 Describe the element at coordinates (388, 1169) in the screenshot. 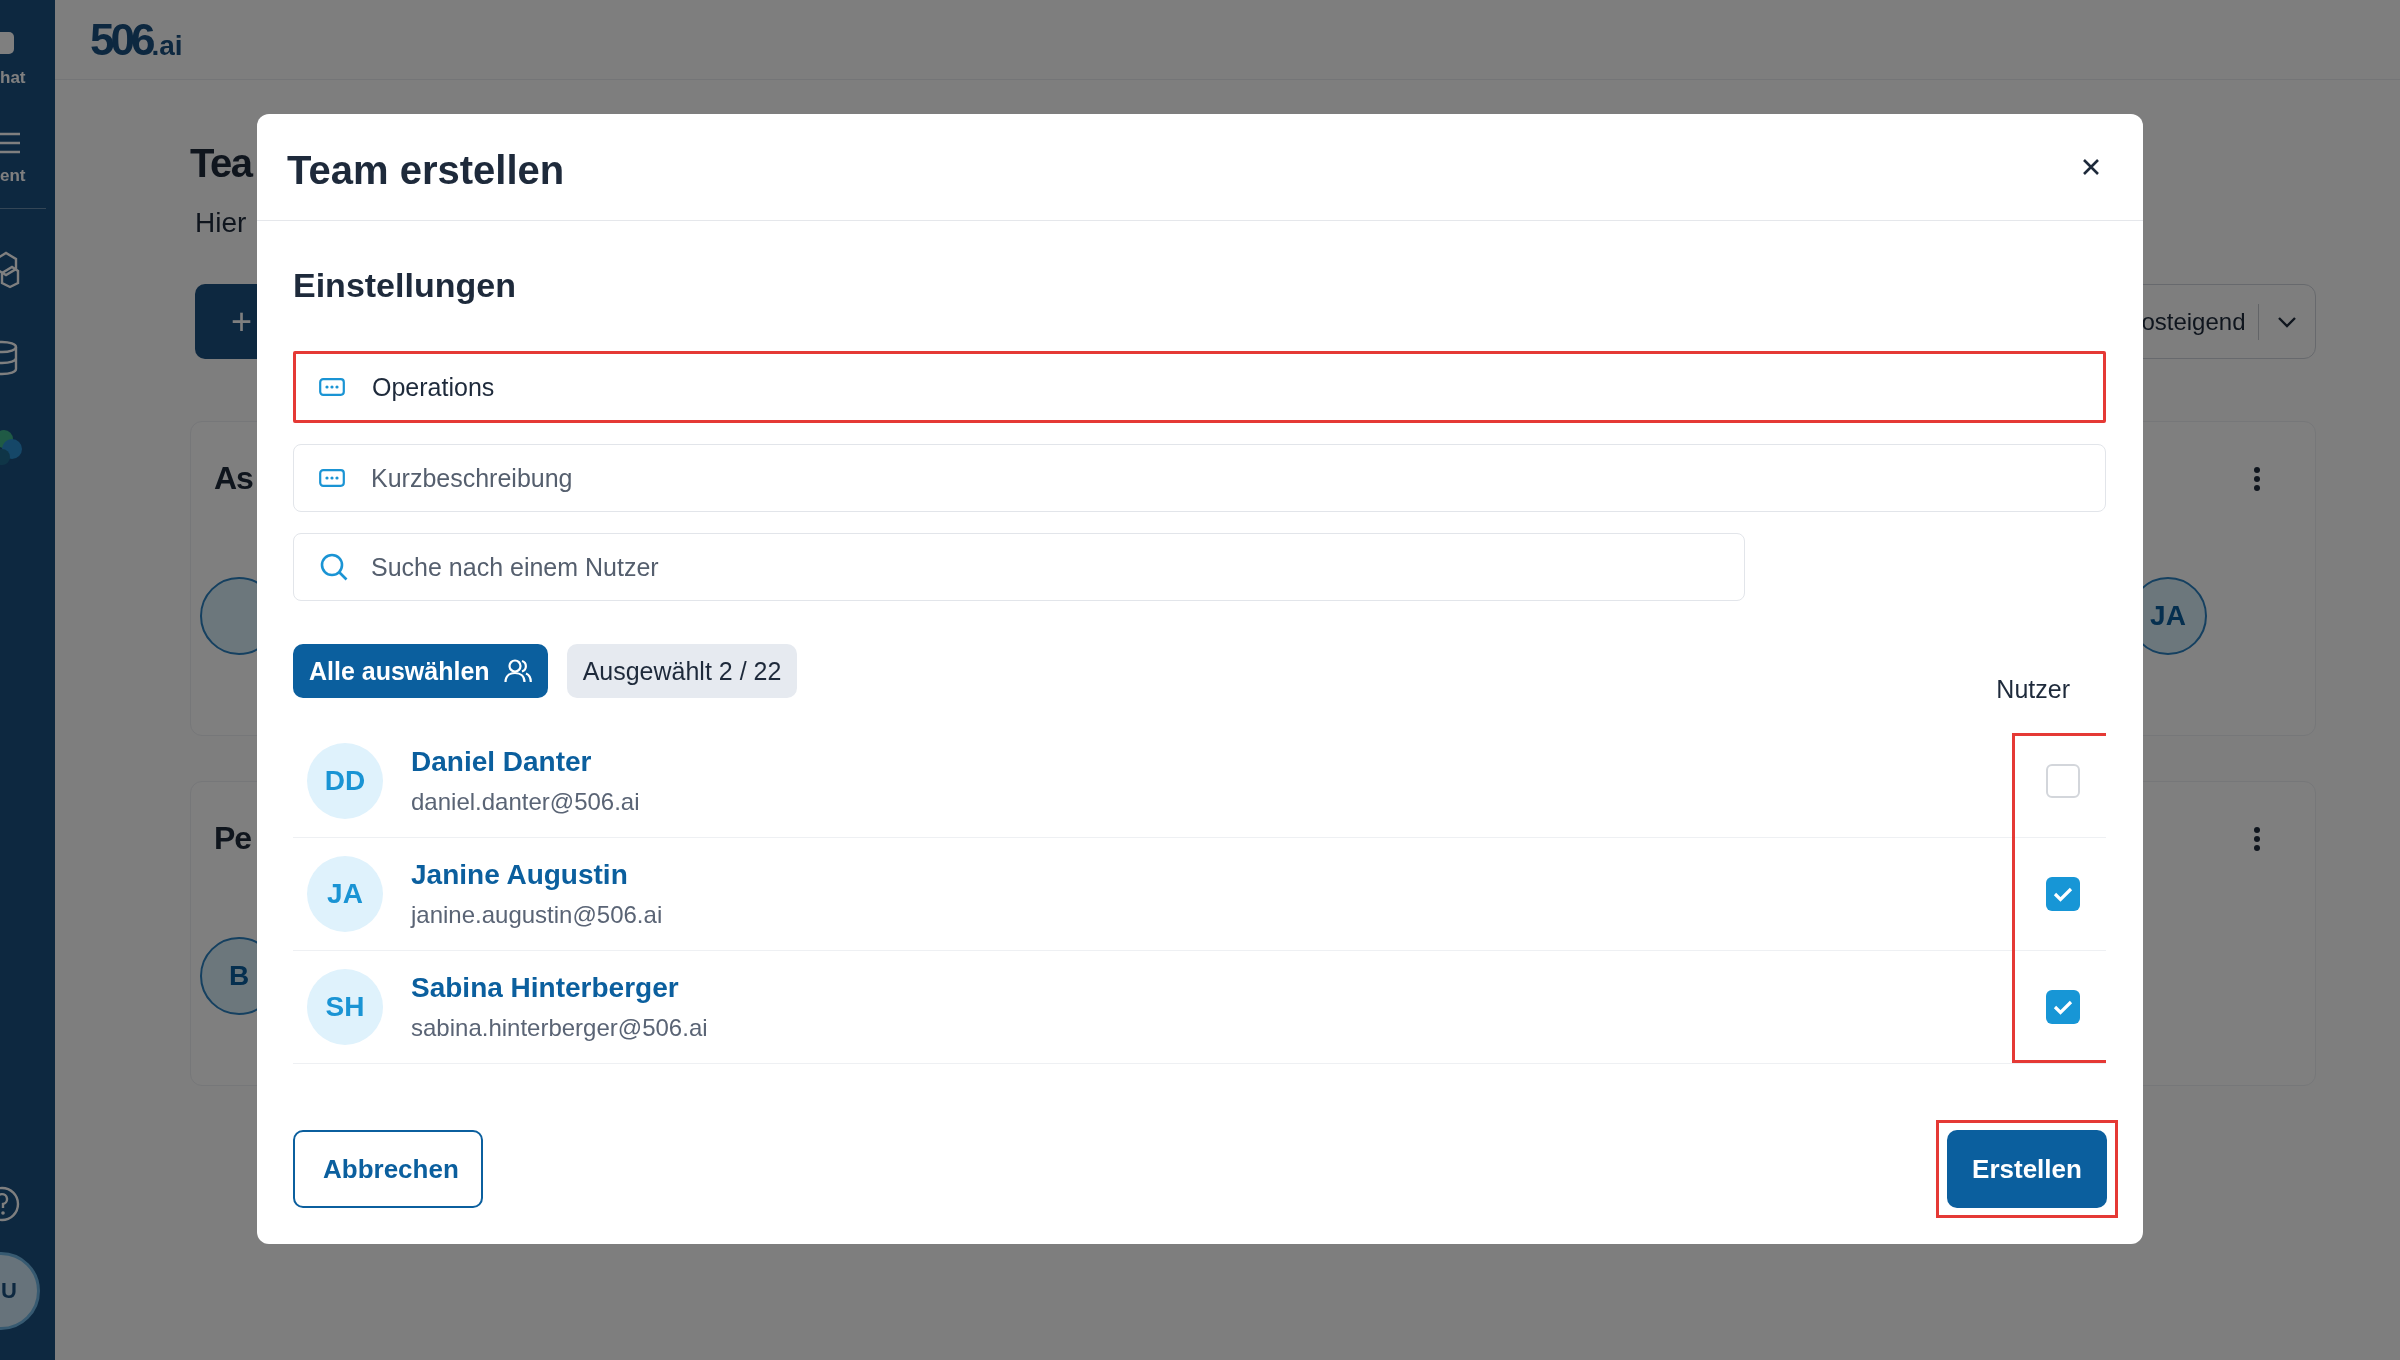

I see `cancel-button: Abbrechen` at that location.